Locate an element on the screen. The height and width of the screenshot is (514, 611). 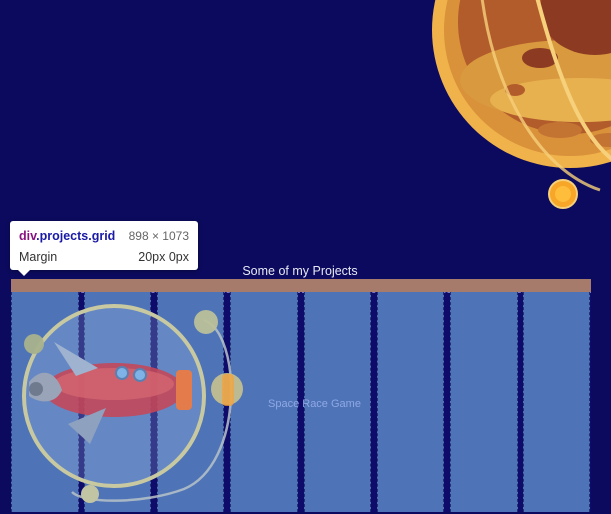
tooltip-element-classes: .projects.grid is located at coordinates (76, 236).